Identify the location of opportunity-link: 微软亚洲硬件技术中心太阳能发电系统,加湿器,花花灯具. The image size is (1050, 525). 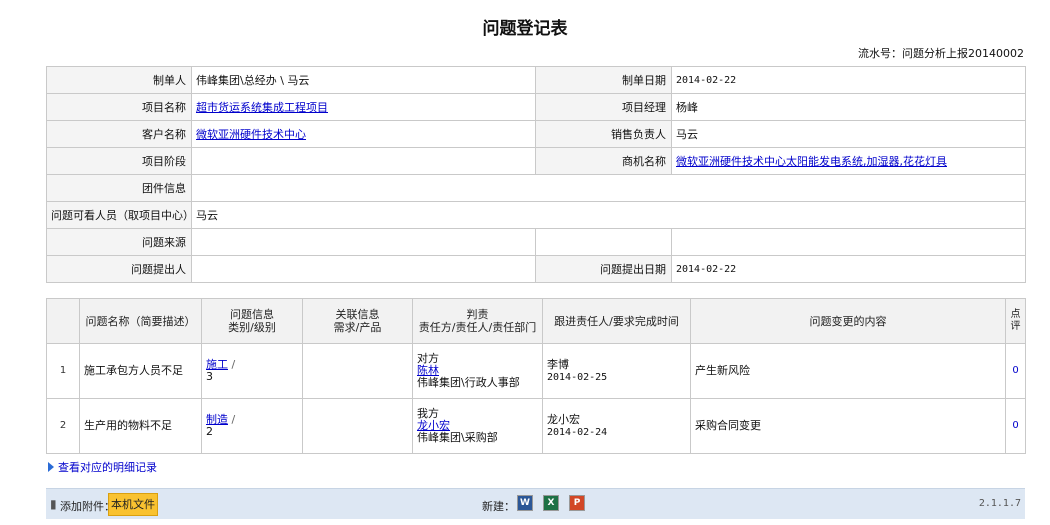
(811, 161).